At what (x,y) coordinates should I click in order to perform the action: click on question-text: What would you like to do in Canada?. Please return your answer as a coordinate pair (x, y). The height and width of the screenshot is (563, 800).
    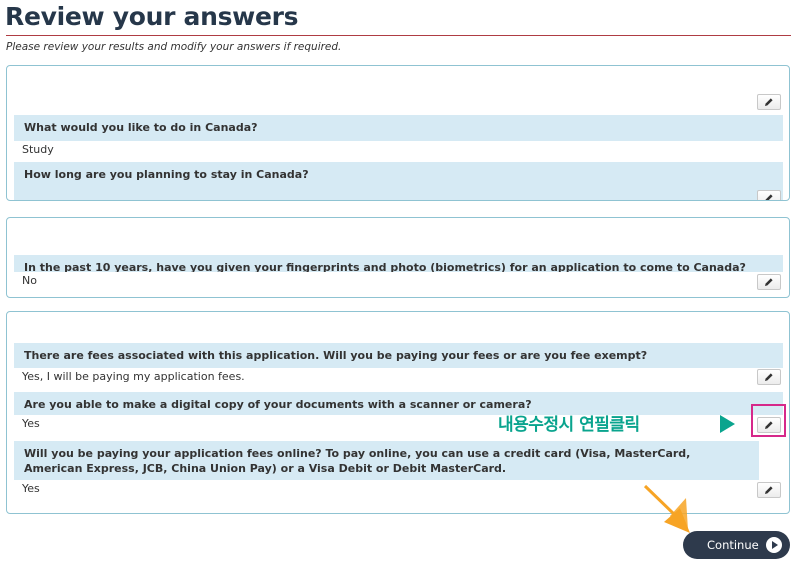
    Looking at the image, I should click on (398, 128).